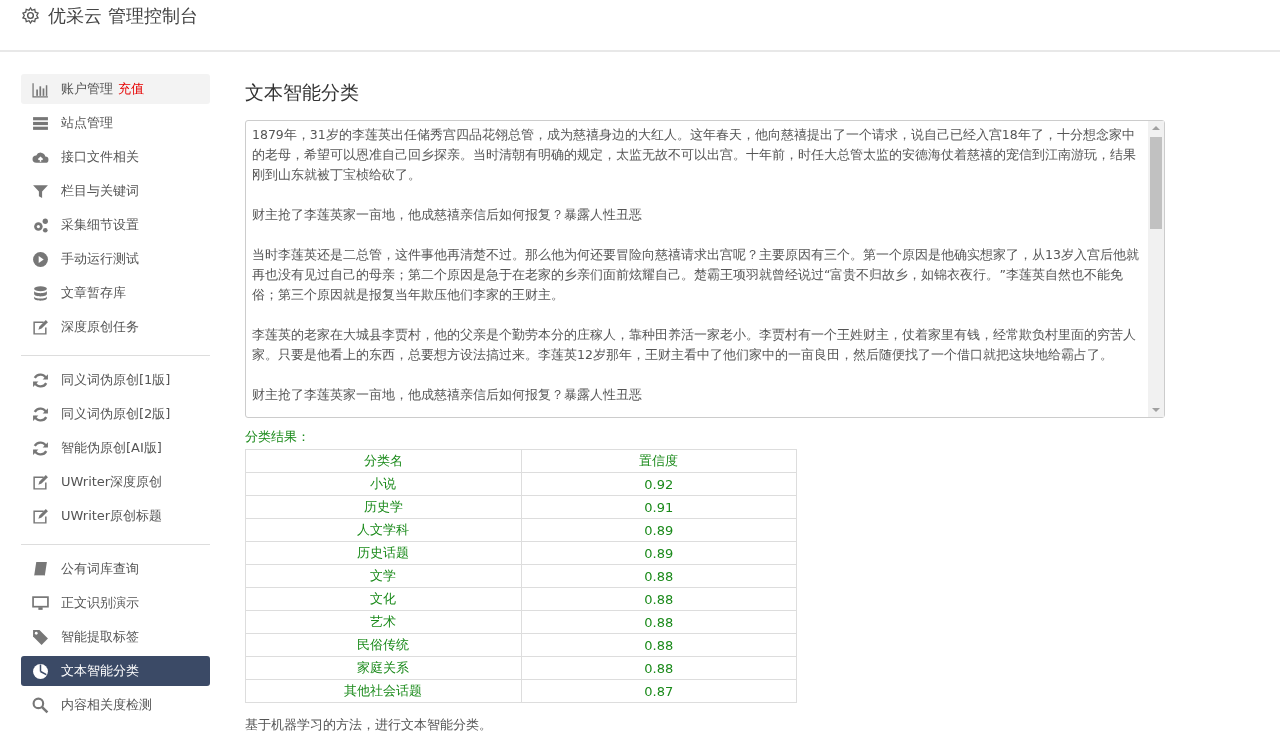 This screenshot has height=745, width=1280. What do you see at coordinates (1156, 183) in the screenshot?
I see `scroll-thumb` at bounding box center [1156, 183].